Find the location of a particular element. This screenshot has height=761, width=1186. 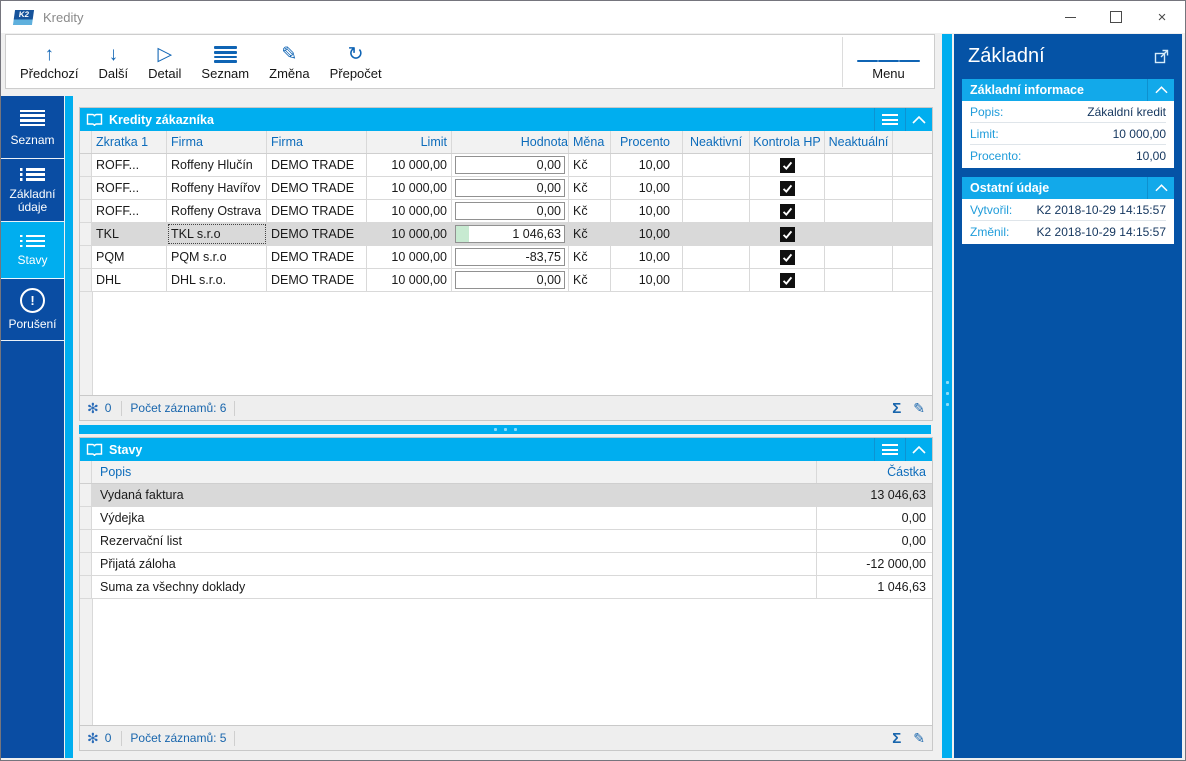

field-label: Vytvořil: is located at coordinates (991, 209).